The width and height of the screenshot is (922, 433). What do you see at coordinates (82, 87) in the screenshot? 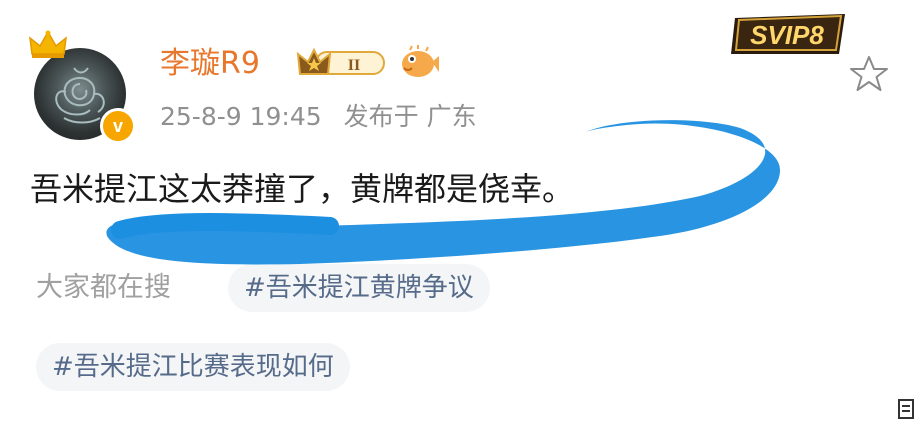
I see `avatar-container: v` at bounding box center [82, 87].